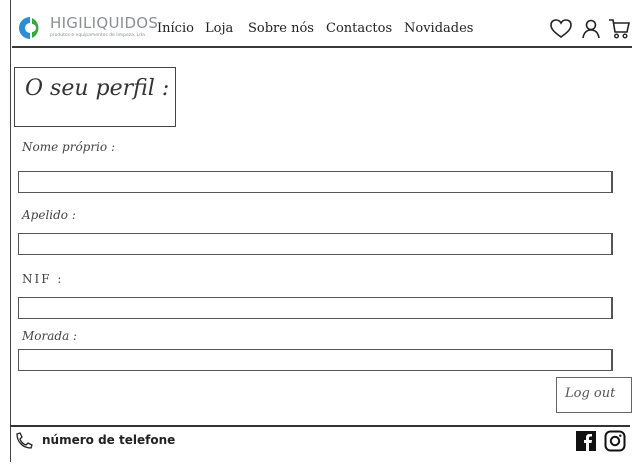 This screenshot has width=638, height=464. What do you see at coordinates (320, 444) in the screenshot?
I see `site-footer: número de telefone` at bounding box center [320, 444].